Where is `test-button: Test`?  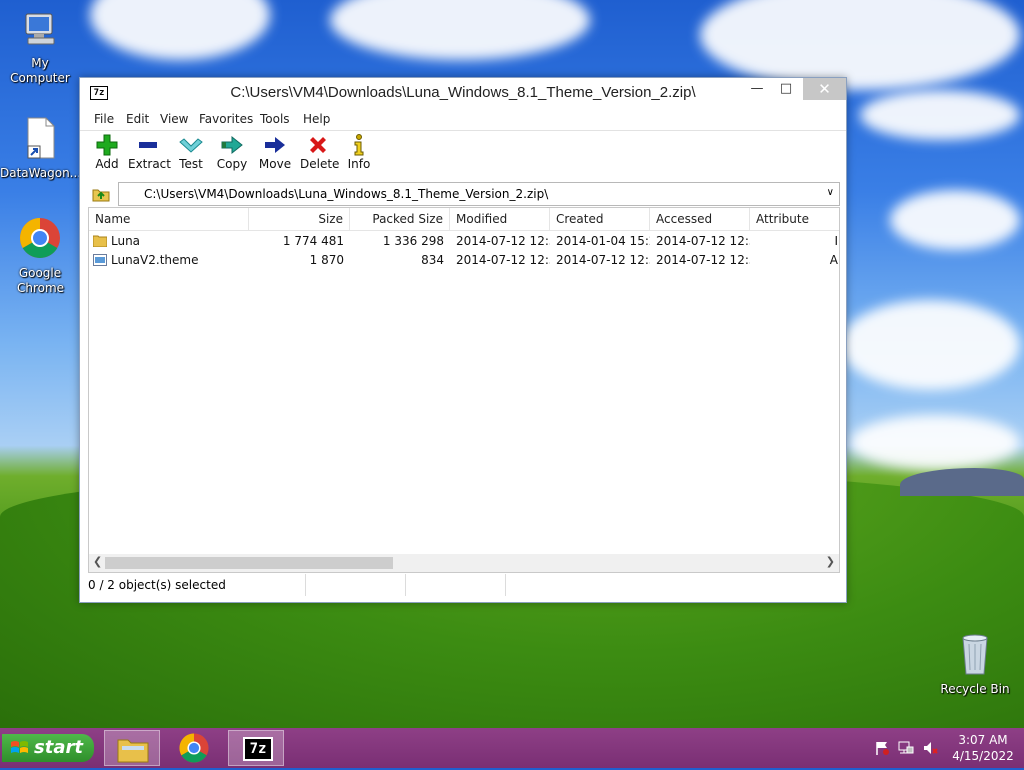 test-button: Test is located at coordinates (191, 152).